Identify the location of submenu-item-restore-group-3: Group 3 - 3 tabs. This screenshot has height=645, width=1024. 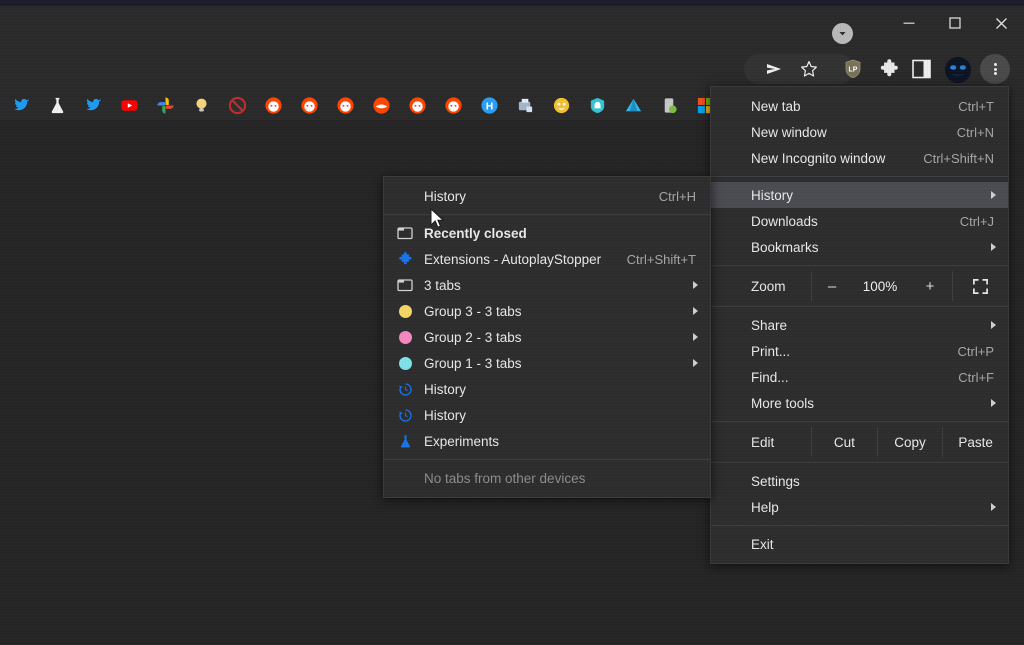
(547, 311).